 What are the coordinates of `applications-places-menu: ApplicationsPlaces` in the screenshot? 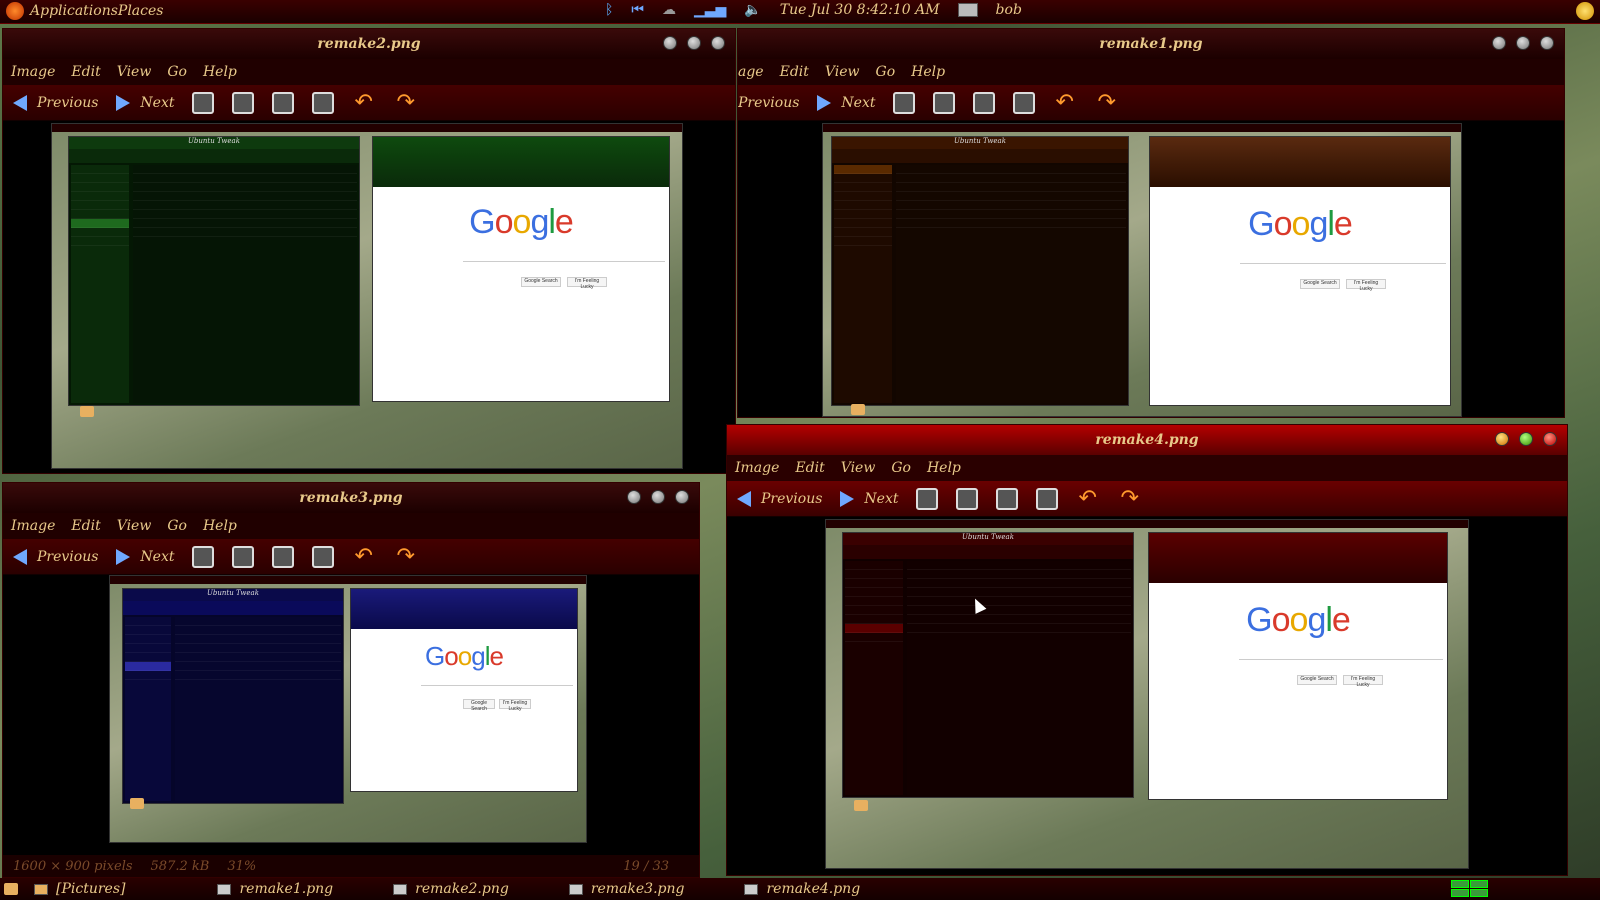 It's located at (96, 11).